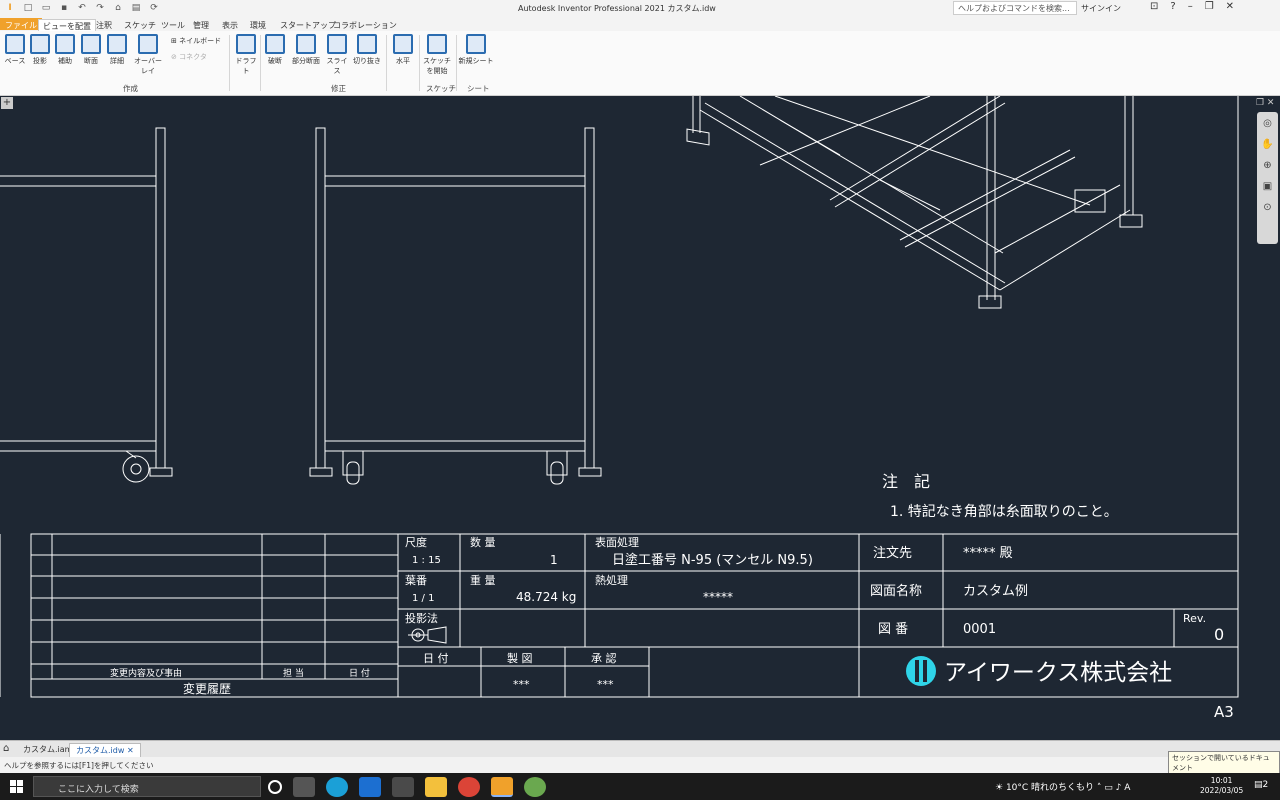 The image size is (1280, 800). What do you see at coordinates (1265, 103) in the screenshot?
I see `window-restore-icon: ❐ ✕` at bounding box center [1265, 103].